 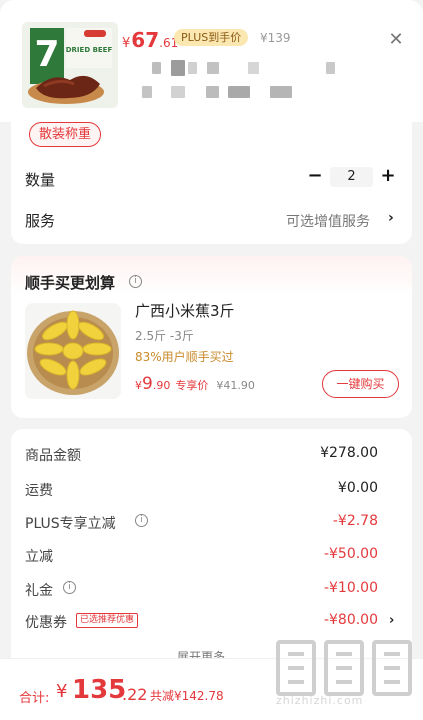 What do you see at coordinates (315, 177) in the screenshot?
I see `minus-button: −` at bounding box center [315, 177].